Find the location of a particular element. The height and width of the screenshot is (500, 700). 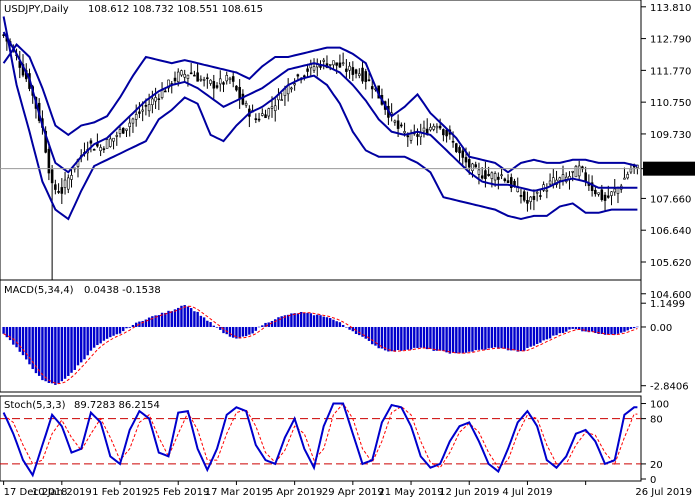

stoch-tick-label: 0 is located at coordinates (653, 480).